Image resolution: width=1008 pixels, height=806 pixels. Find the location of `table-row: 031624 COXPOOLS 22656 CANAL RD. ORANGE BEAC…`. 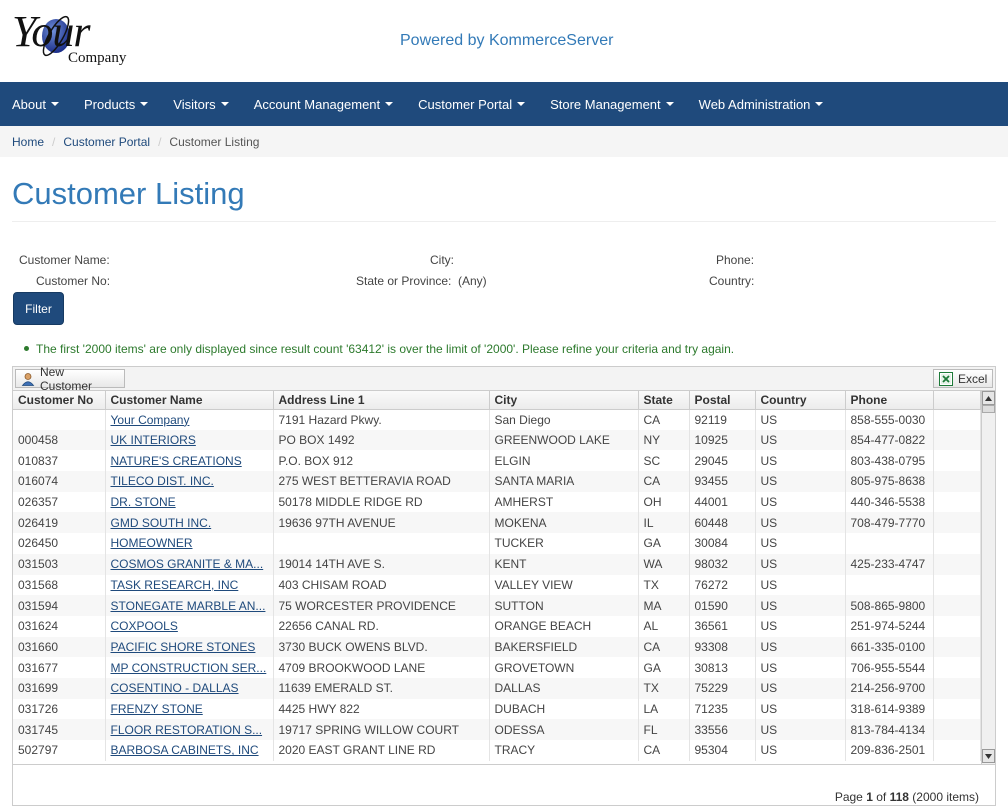

table-row: 031624 COXPOOLS 22656 CANAL RD. ORANGE BEAC… is located at coordinates (497, 626).